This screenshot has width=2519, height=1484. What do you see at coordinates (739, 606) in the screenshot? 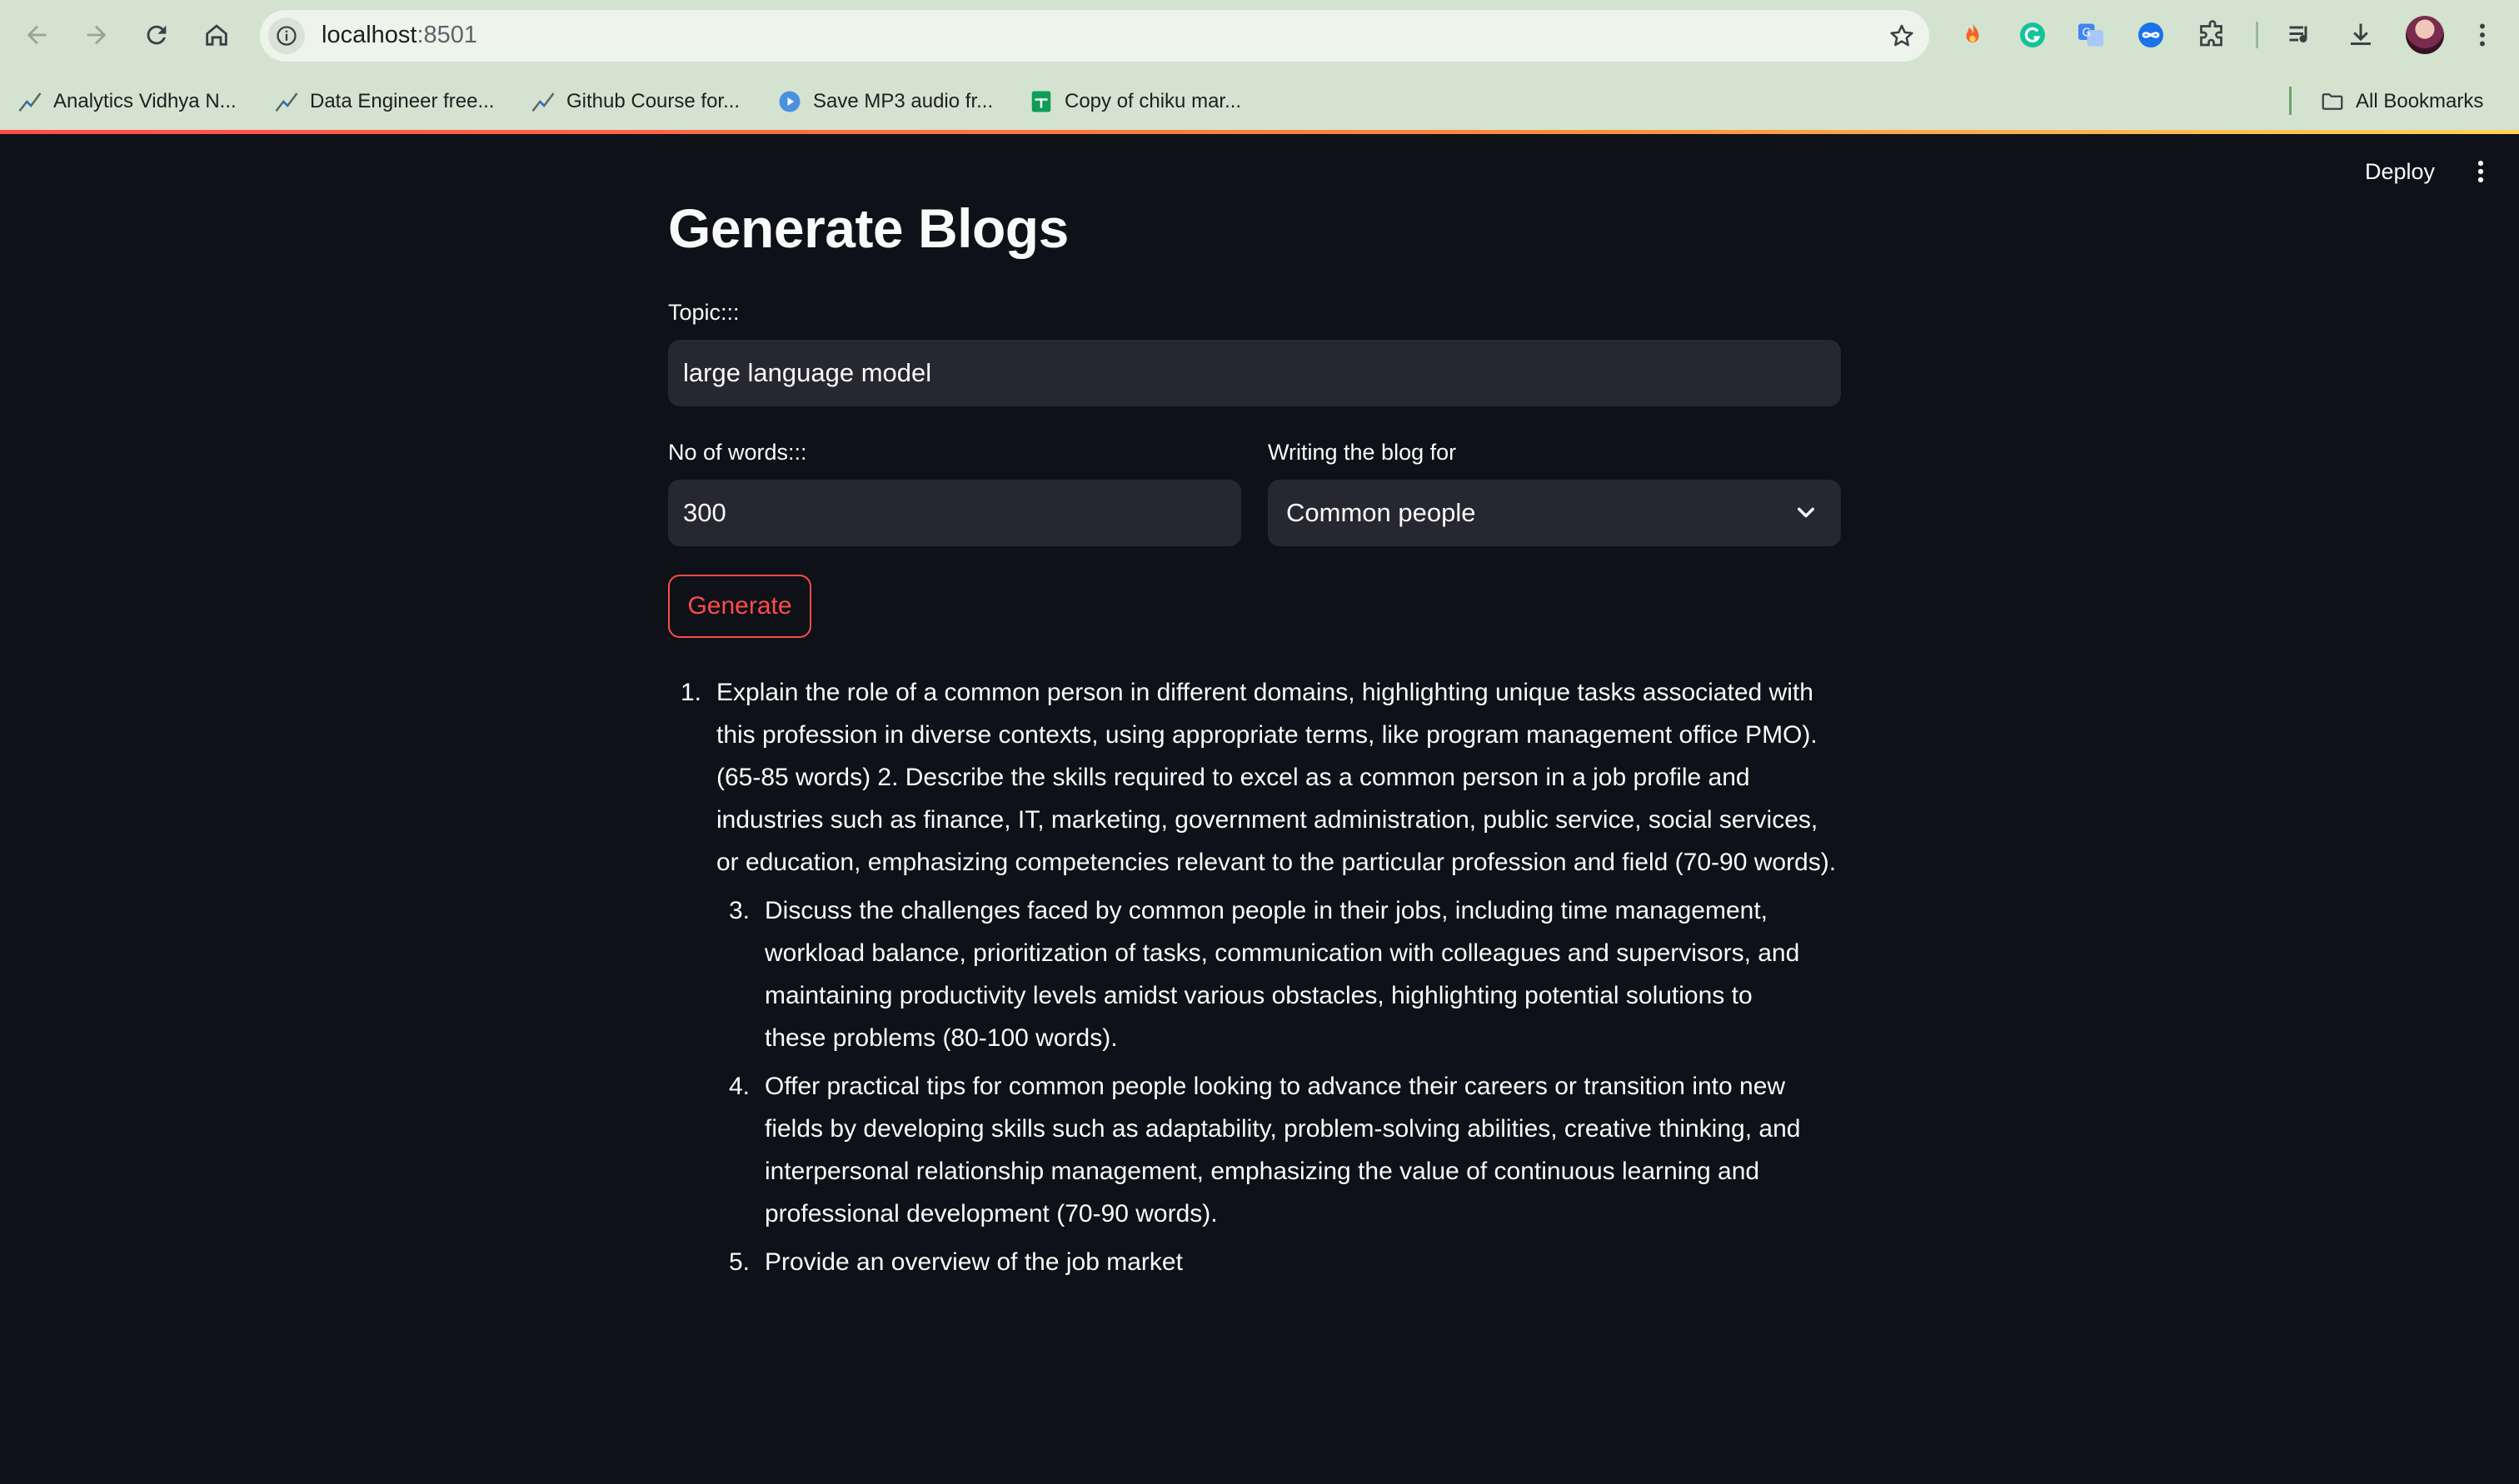
I see `generate-button: Generate` at bounding box center [739, 606].